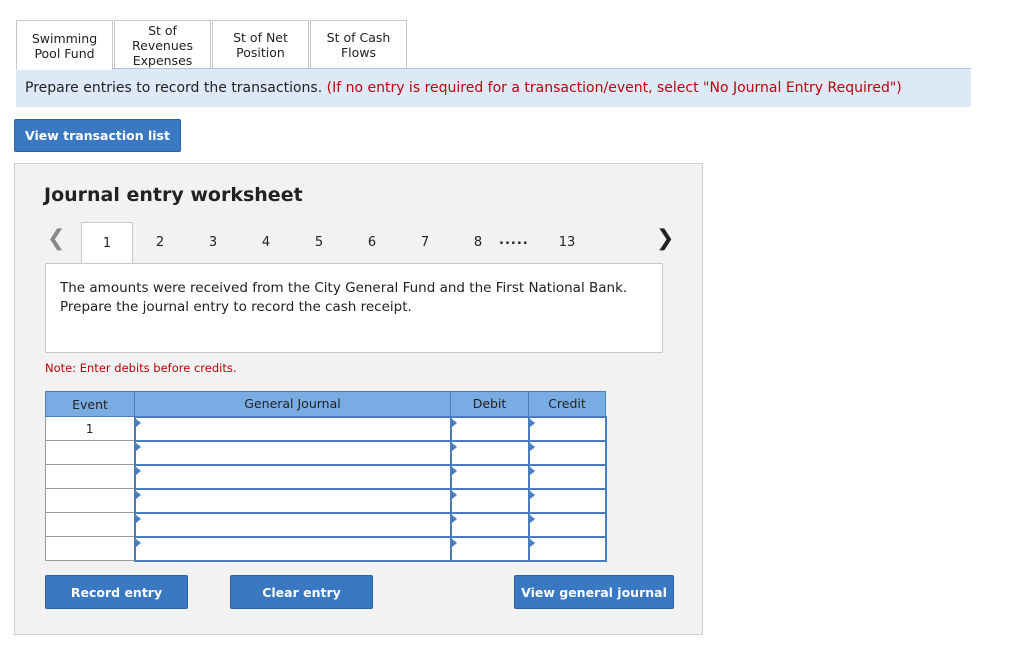 This screenshot has width=1024, height=646. What do you see at coordinates (266, 242) in the screenshot?
I see `page-4: 4` at bounding box center [266, 242].